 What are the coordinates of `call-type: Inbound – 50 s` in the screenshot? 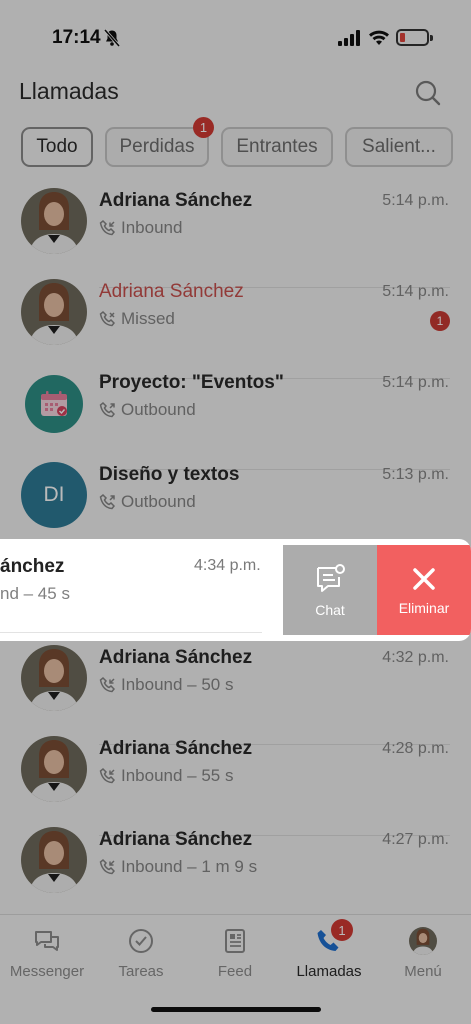 It's located at (166, 685).